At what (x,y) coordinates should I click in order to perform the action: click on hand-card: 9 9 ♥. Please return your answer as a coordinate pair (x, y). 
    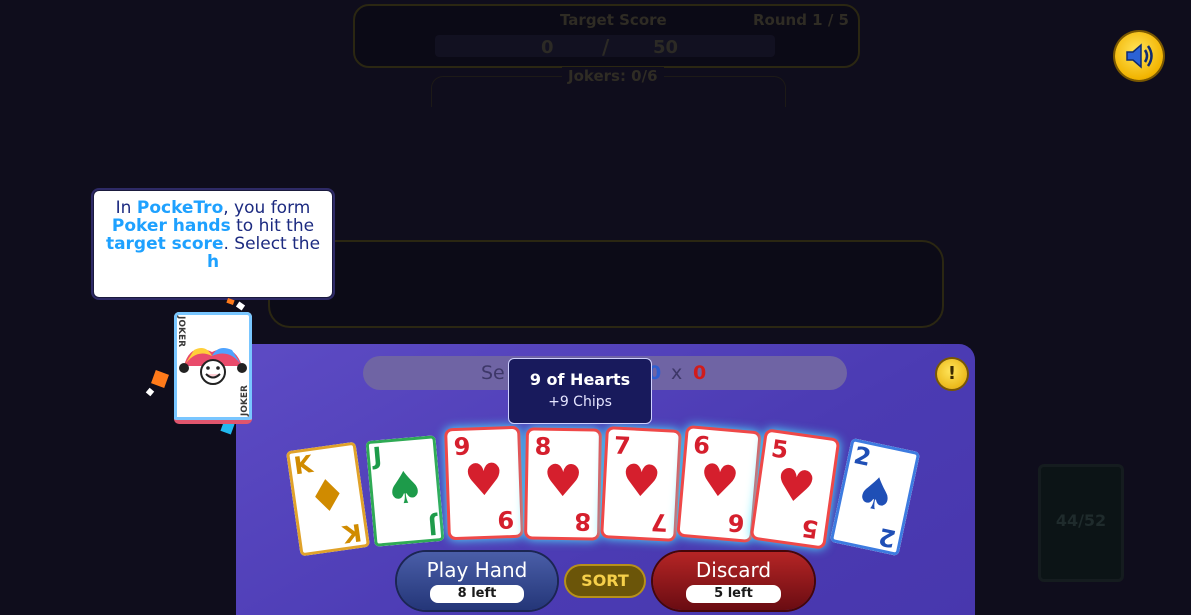
    Looking at the image, I should click on (484, 483).